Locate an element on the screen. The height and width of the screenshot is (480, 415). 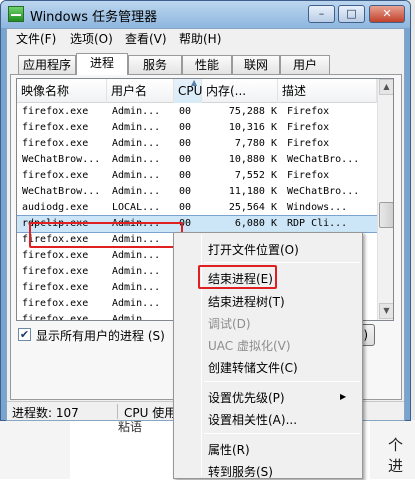
memory-cell: 6,080 K is located at coordinates (255, 223).